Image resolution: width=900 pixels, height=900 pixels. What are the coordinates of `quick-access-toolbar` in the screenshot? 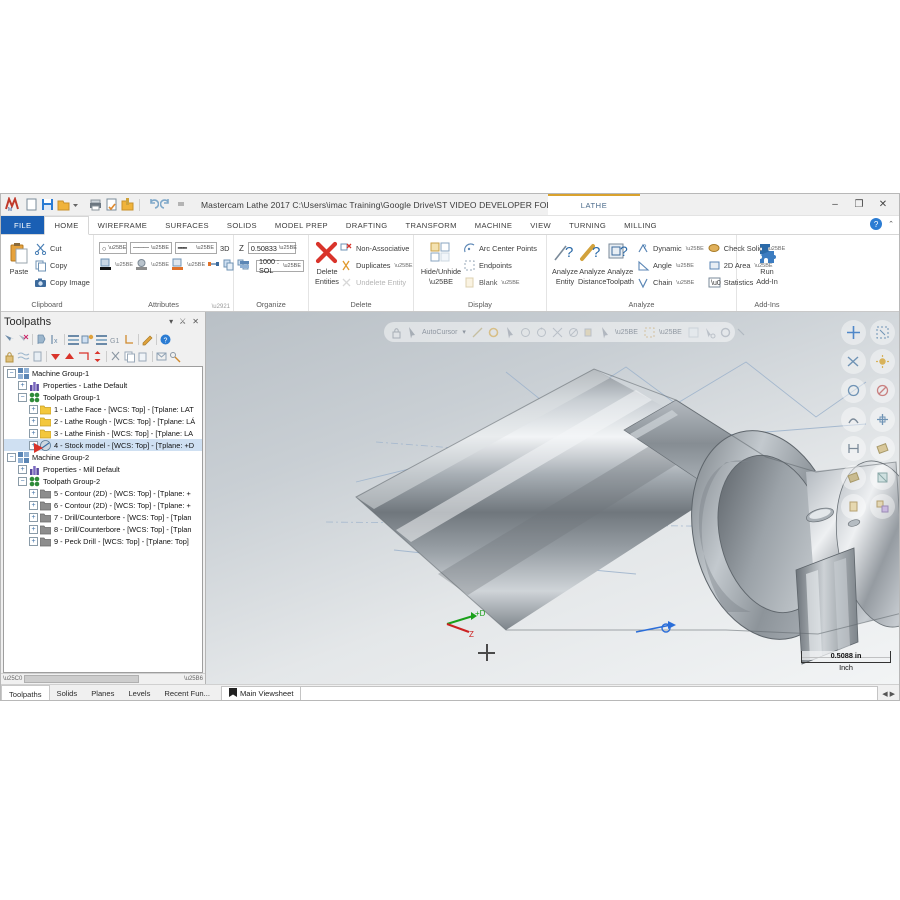 It's located at (107, 204).